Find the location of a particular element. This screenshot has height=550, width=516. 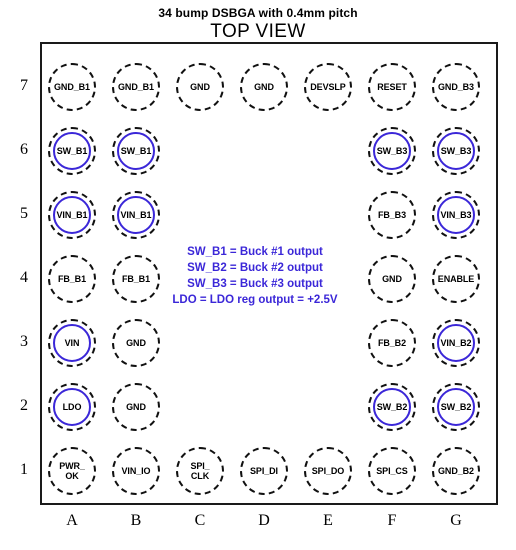

bump-pad-a7: GND_B1 is located at coordinates (72, 87).